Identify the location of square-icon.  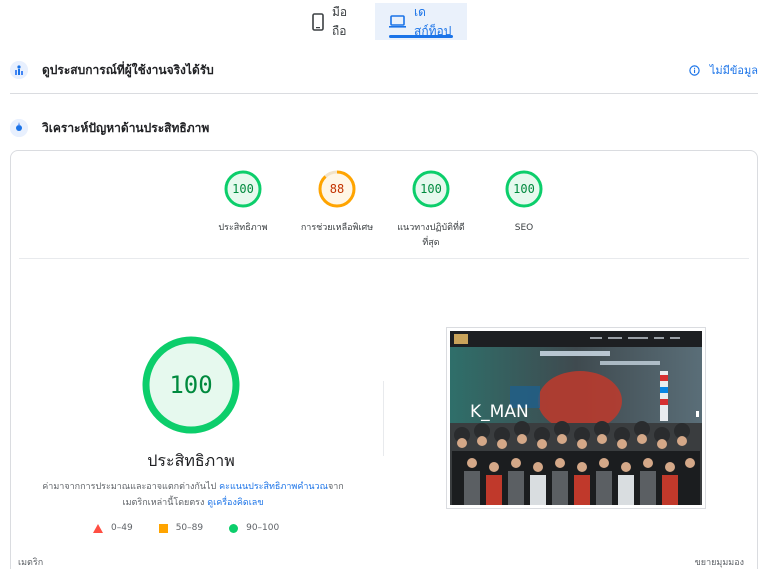
(163, 528).